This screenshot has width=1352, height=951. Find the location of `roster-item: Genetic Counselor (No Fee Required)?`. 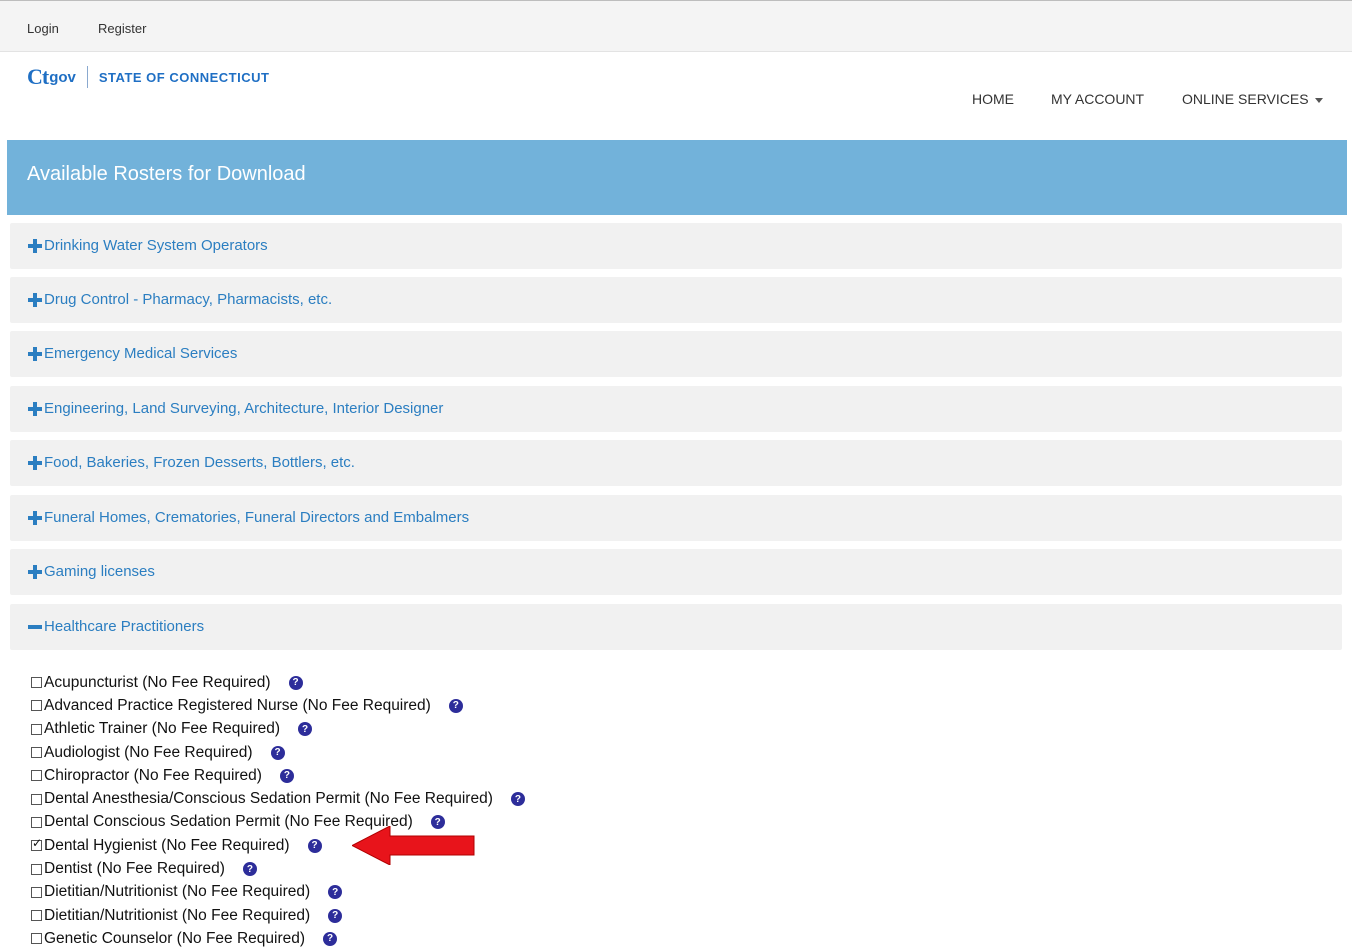

roster-item: Genetic Counselor (No Fee Required)? is located at coordinates (278, 938).